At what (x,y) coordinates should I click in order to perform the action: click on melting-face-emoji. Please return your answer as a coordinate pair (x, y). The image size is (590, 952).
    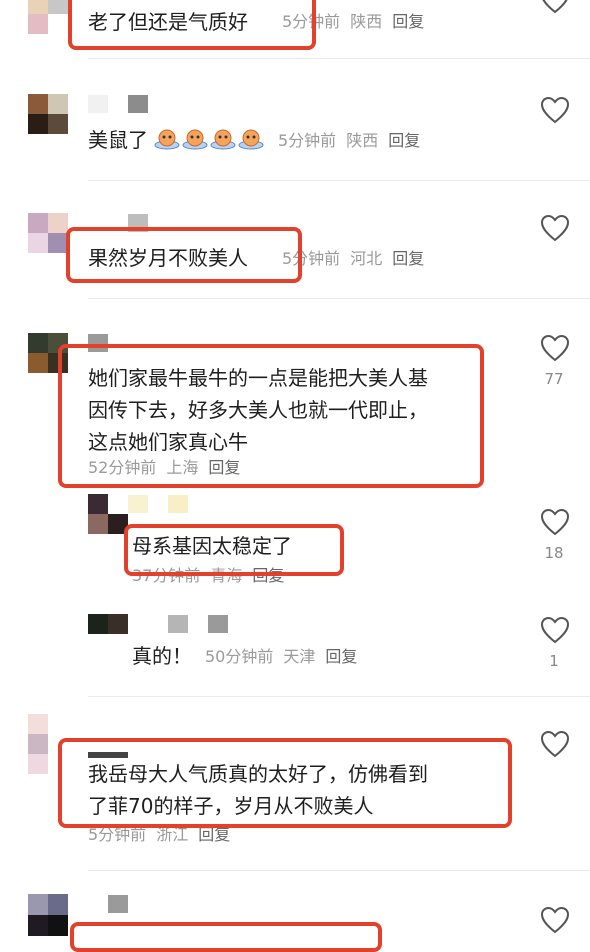
    Looking at the image, I should click on (210, 140).